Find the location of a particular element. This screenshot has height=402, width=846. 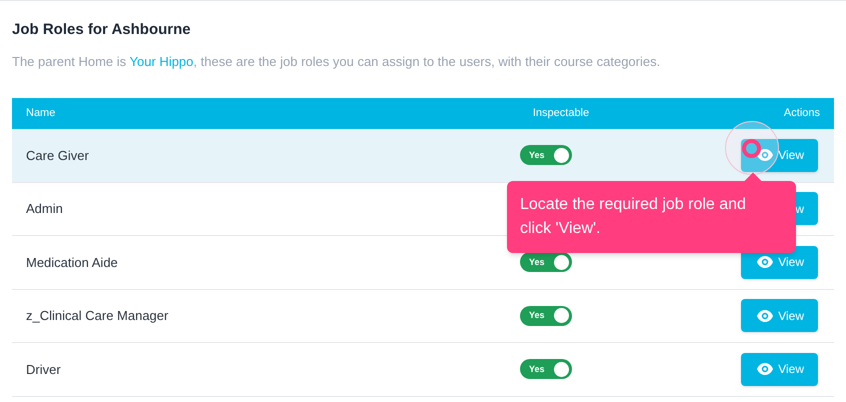

column-header: Name is located at coordinates (41, 114).